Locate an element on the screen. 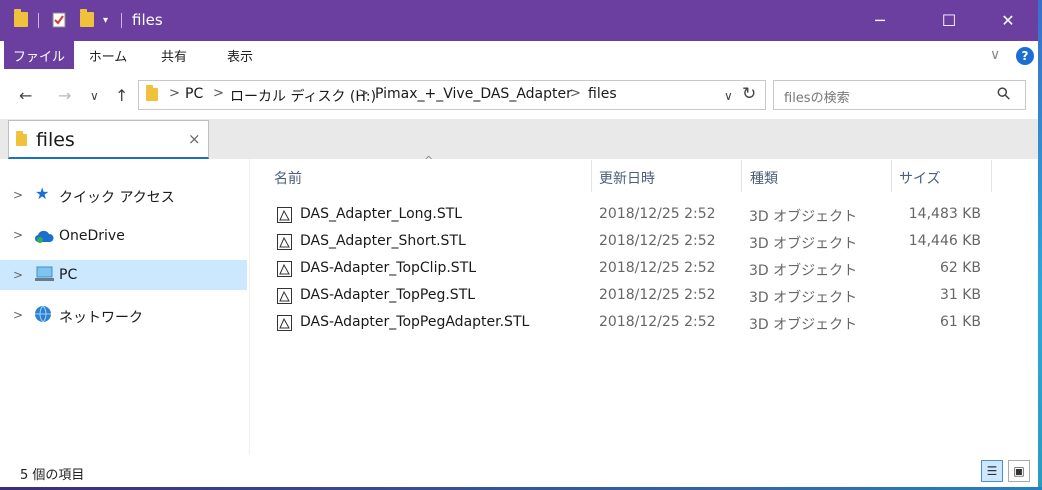 Image resolution: width=1042 pixels, height=490 pixels. properties-icon is located at coordinates (59, 19).